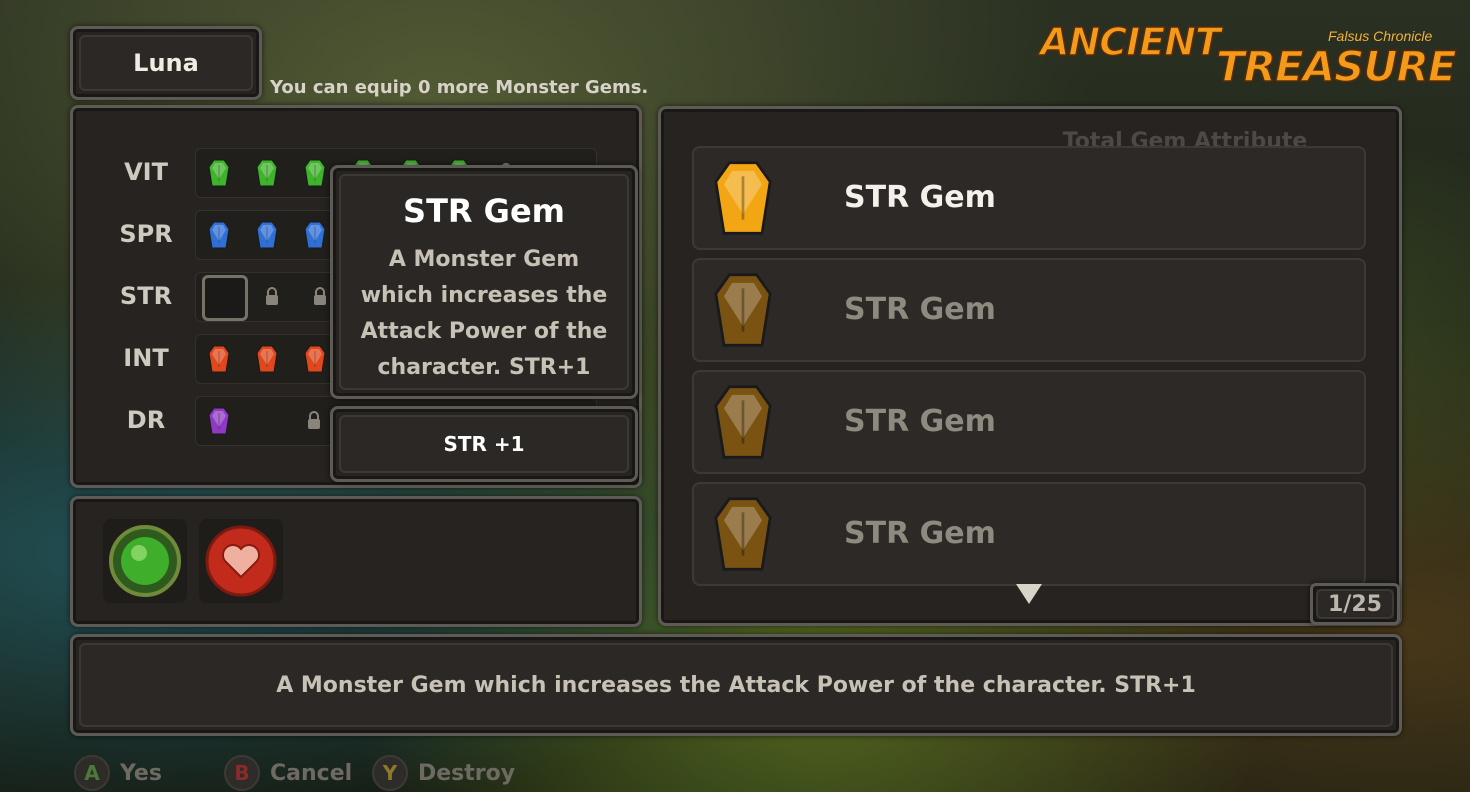 Image resolution: width=1470 pixels, height=792 pixels. Describe the element at coordinates (1185, 130) in the screenshot. I see `total-gem-attribute-tab: Total Gem Attribute` at that location.